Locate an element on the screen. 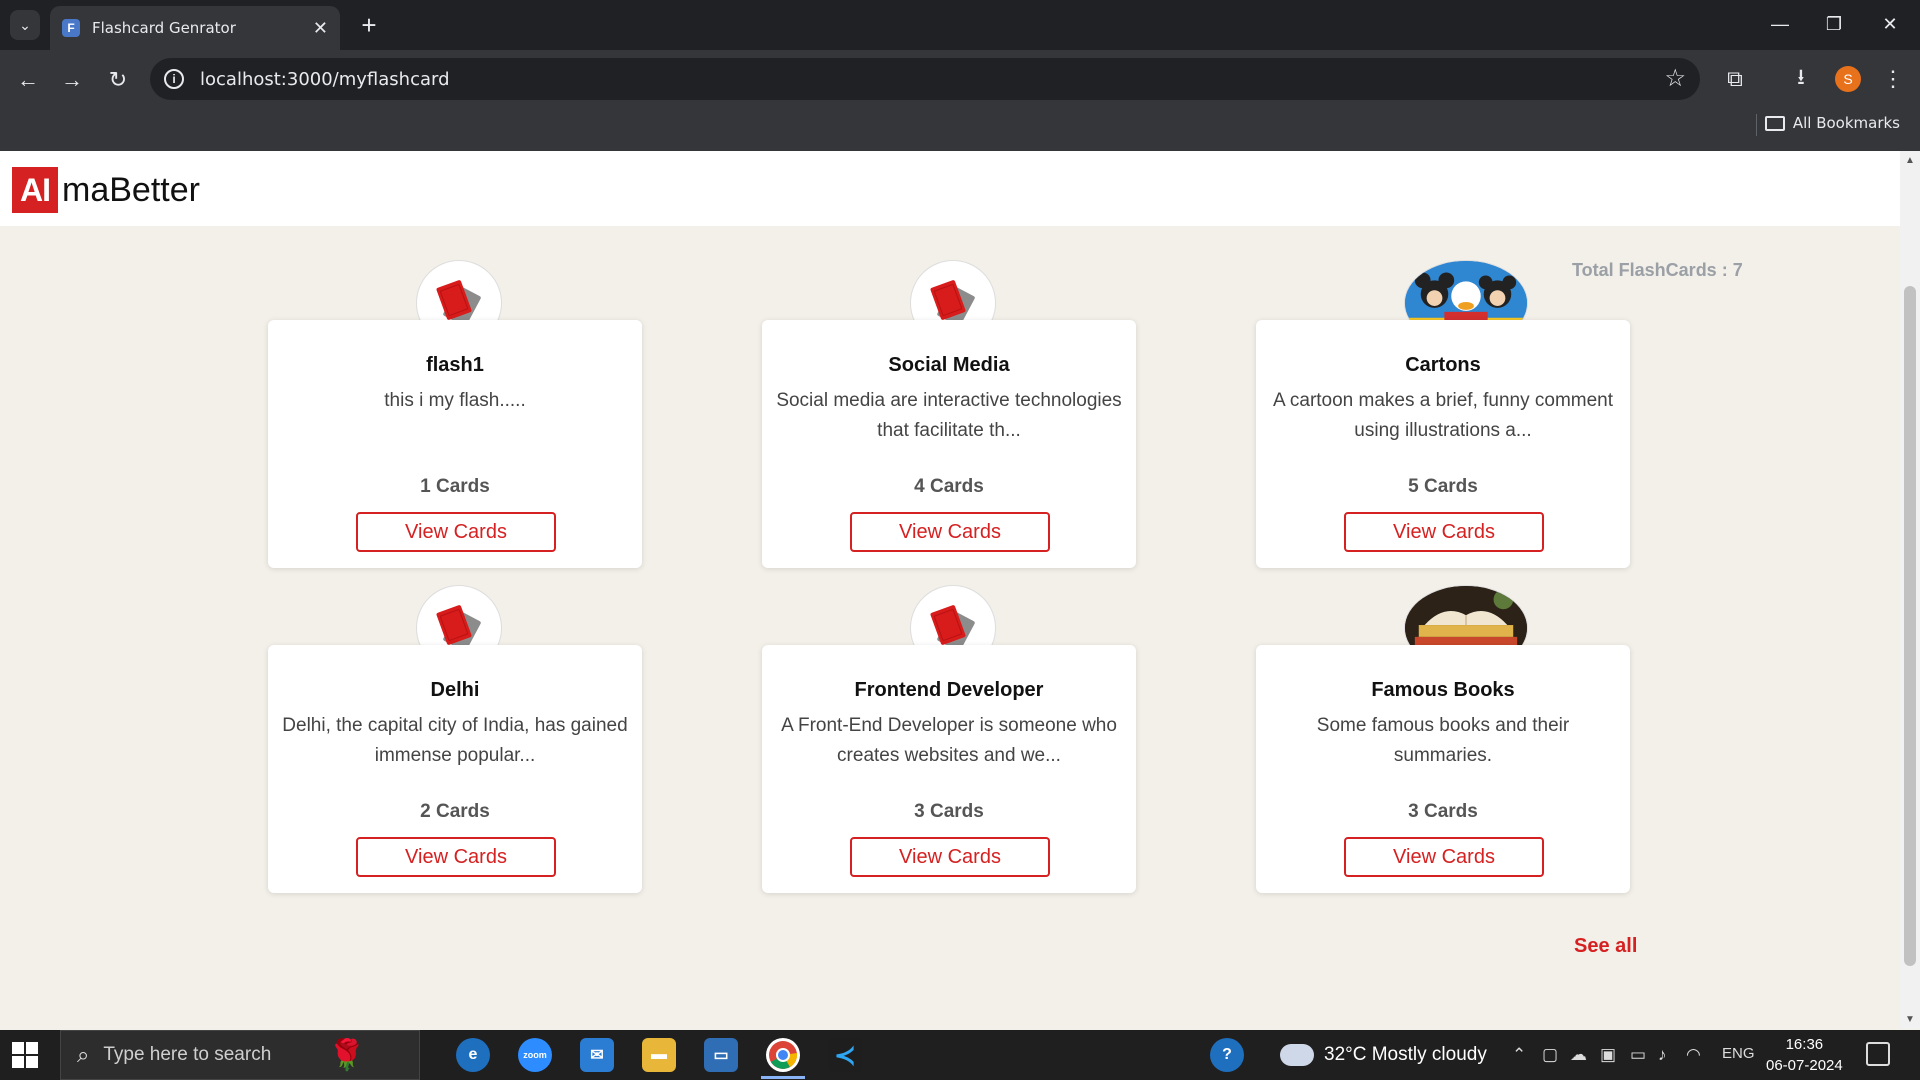  window-close-icon: ✕ is located at coordinates (1890, 24).